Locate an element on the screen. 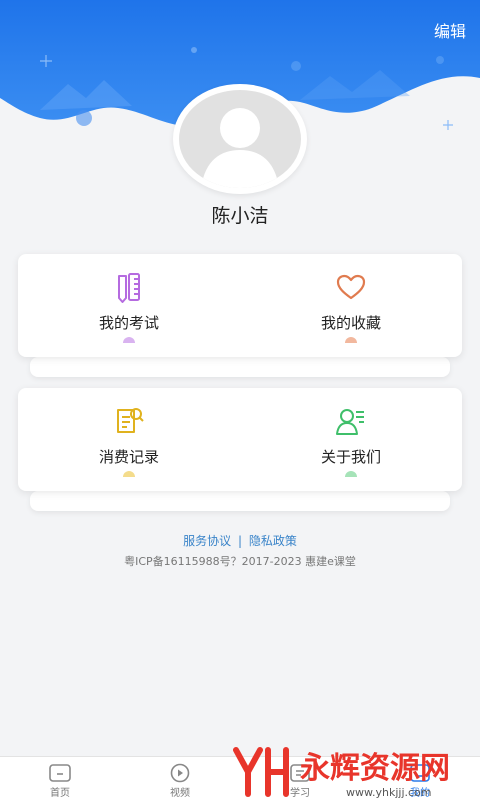  about-us-label: 关于我们 is located at coordinates (350, 457).